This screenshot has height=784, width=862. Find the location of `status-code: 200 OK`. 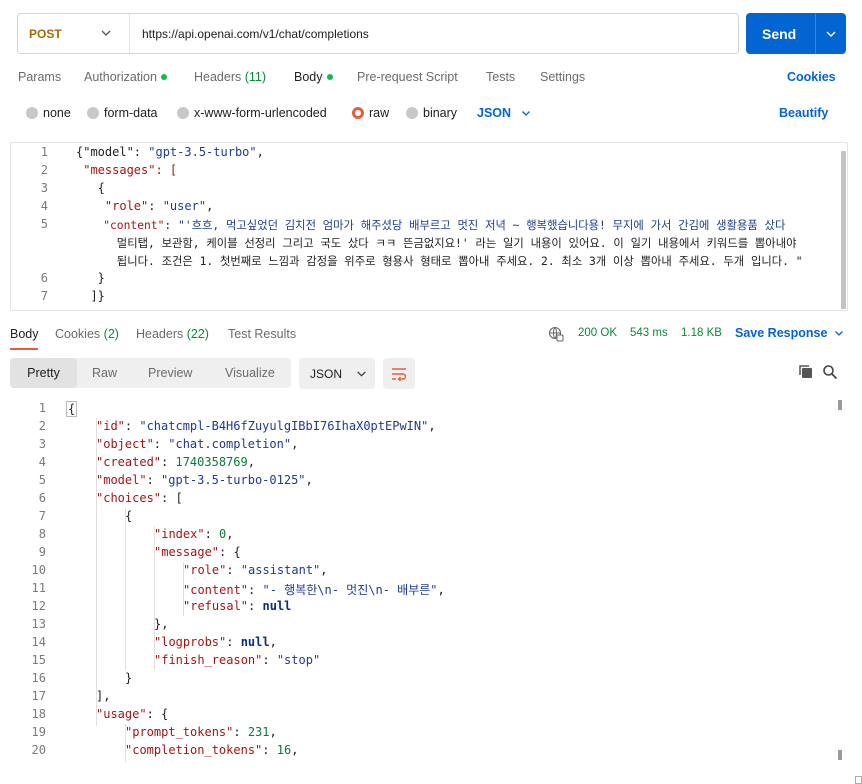

status-code: 200 OK is located at coordinates (597, 333).